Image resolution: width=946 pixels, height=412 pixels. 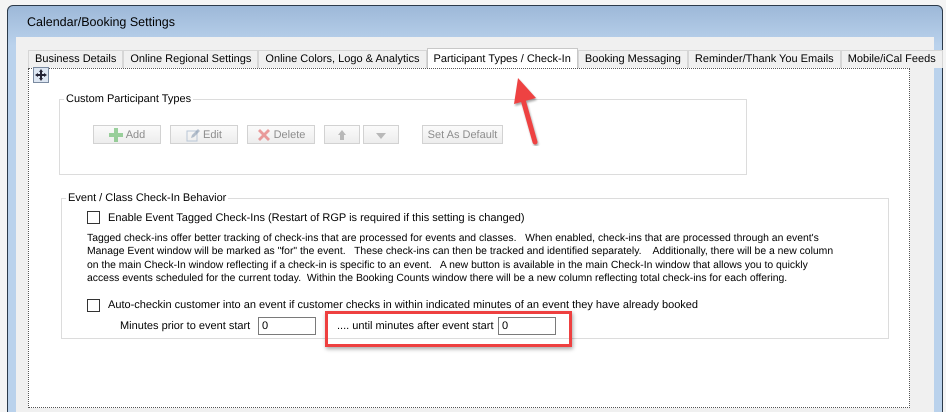 What do you see at coordinates (193, 135) in the screenshot?
I see `pencil-icon` at bounding box center [193, 135].